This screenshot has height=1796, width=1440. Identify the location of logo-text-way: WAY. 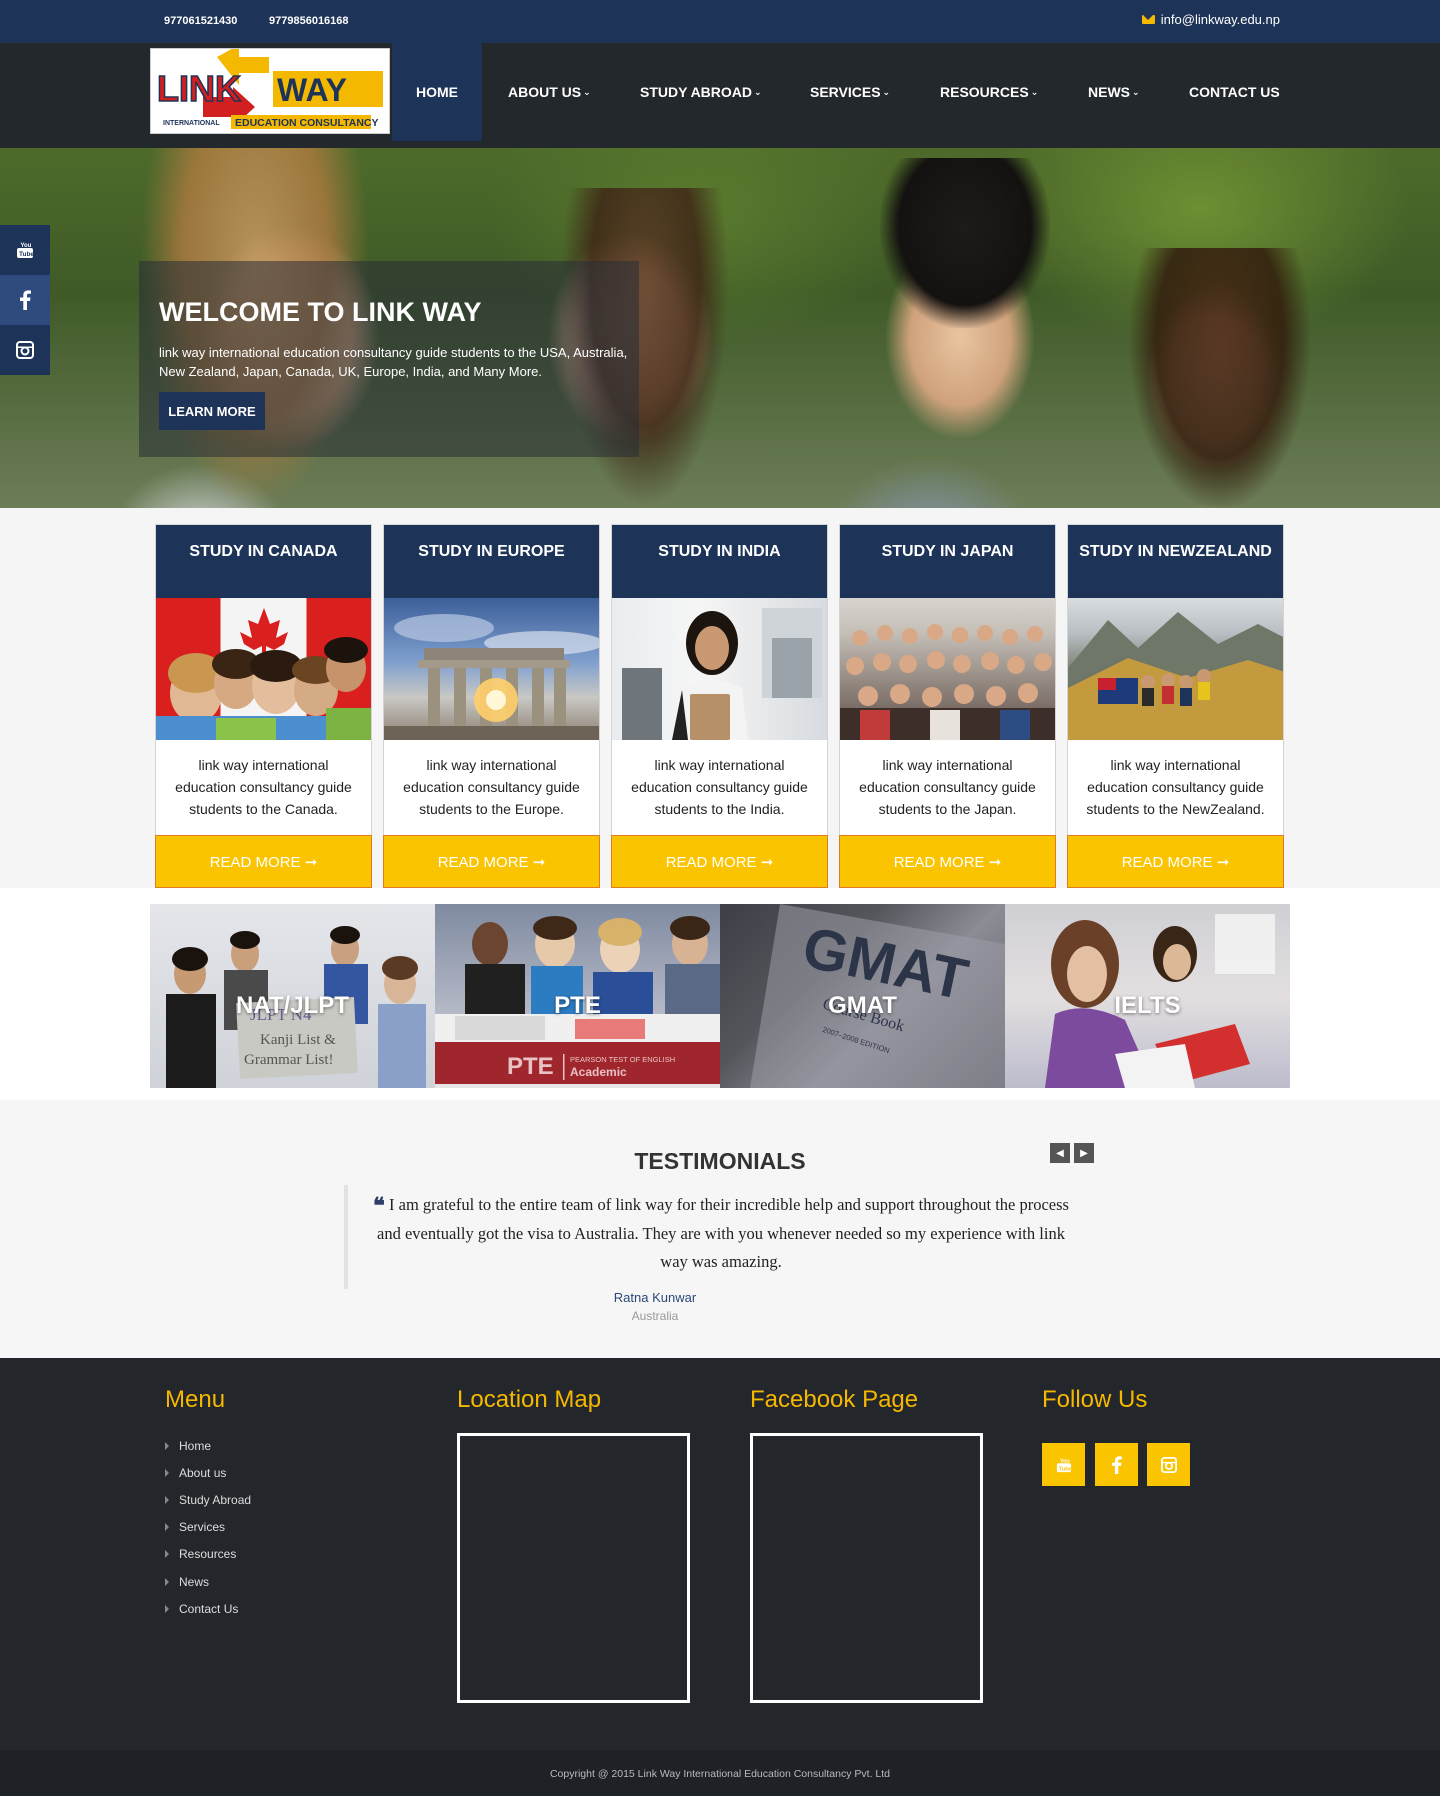
(312, 90).